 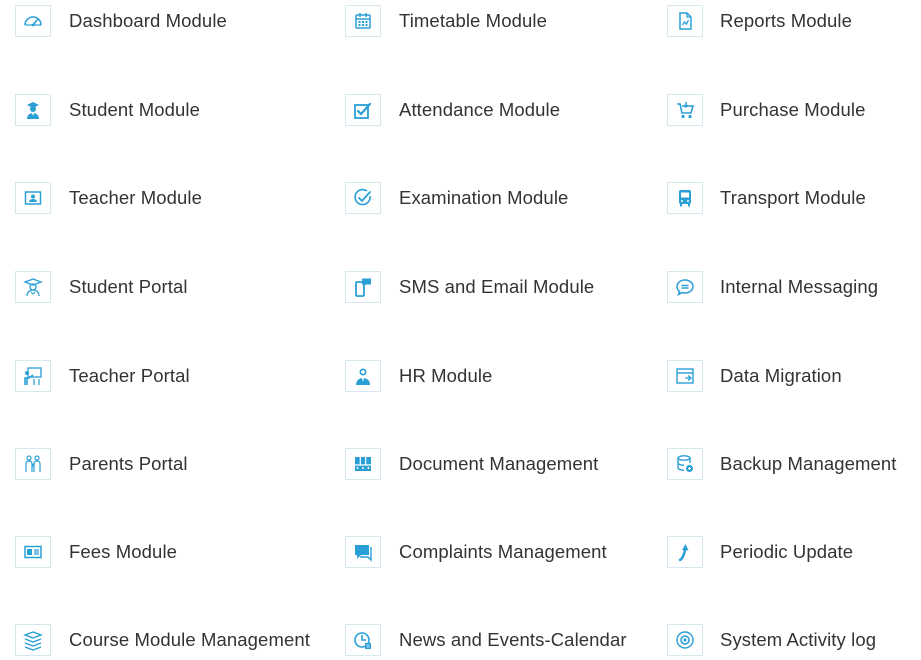 I want to click on module-label: Dashboard Module, so click(x=148, y=20).